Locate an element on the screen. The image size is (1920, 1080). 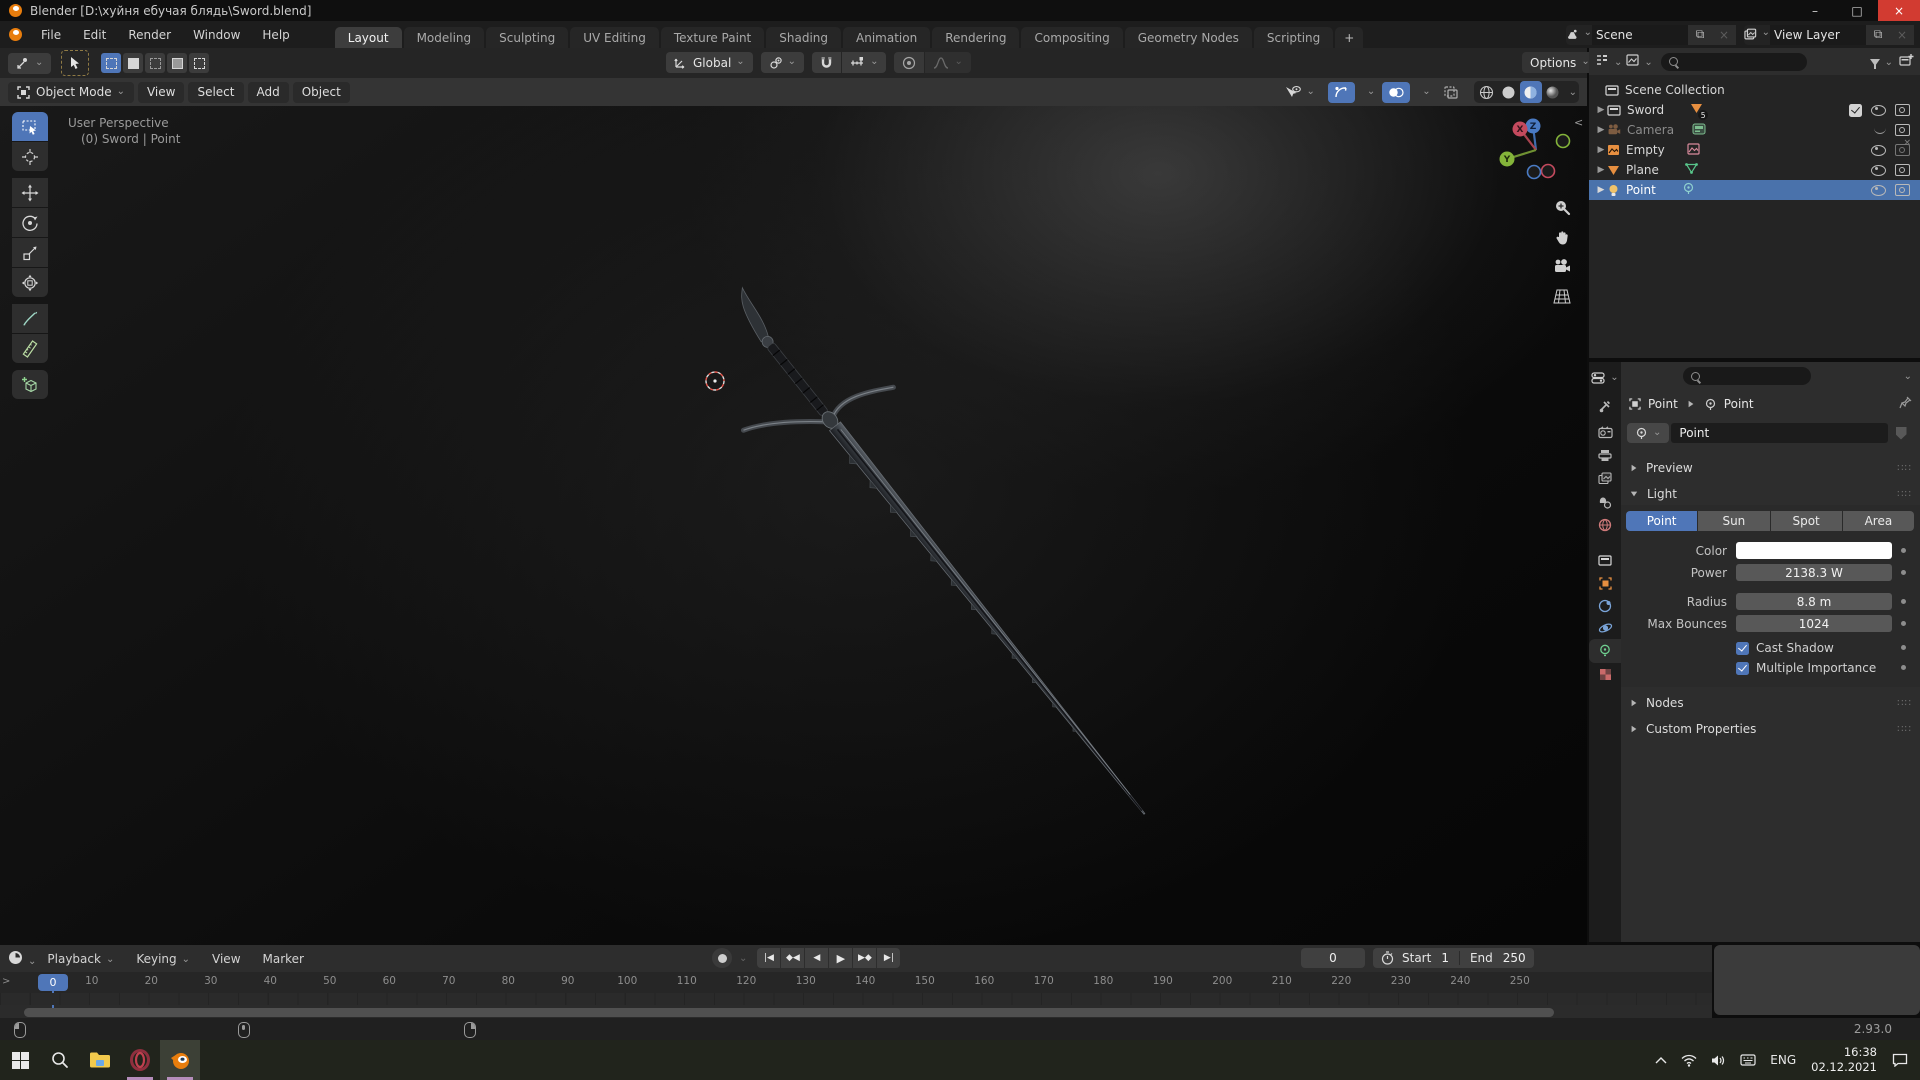
outliner-filter-icon is located at coordinates (1639, 61).